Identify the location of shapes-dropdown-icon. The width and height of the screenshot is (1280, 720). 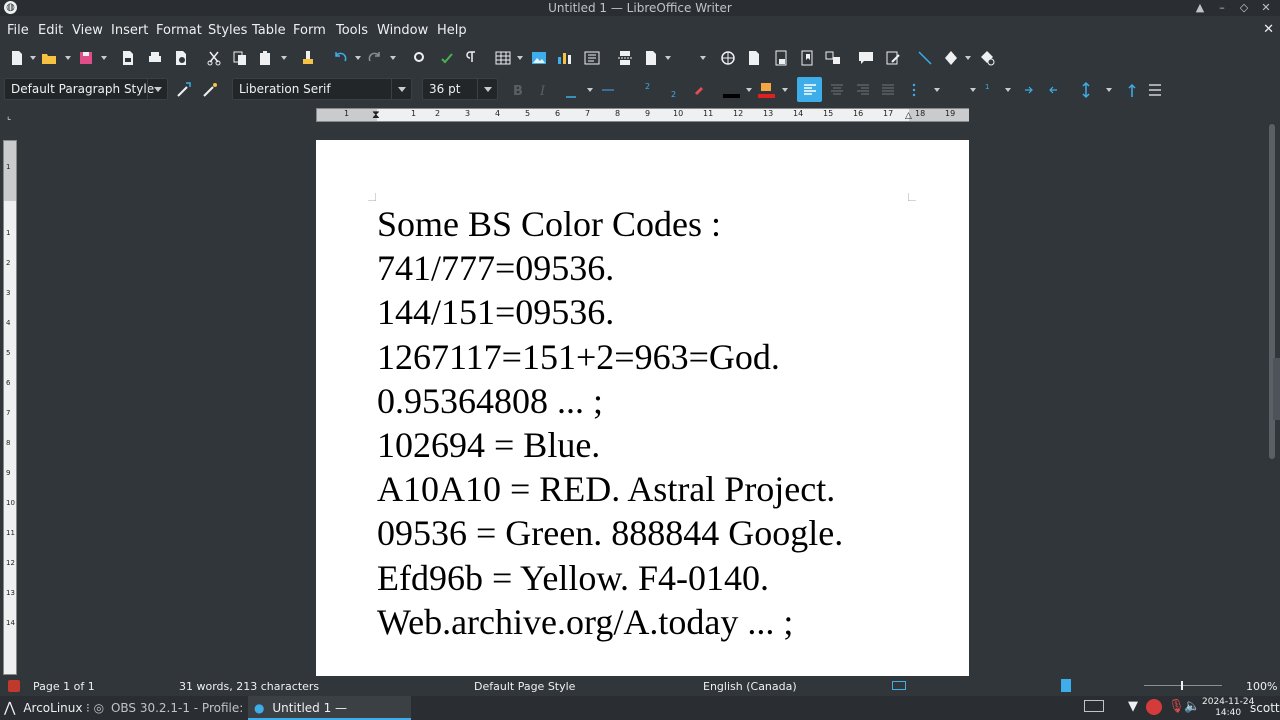
(968, 58).